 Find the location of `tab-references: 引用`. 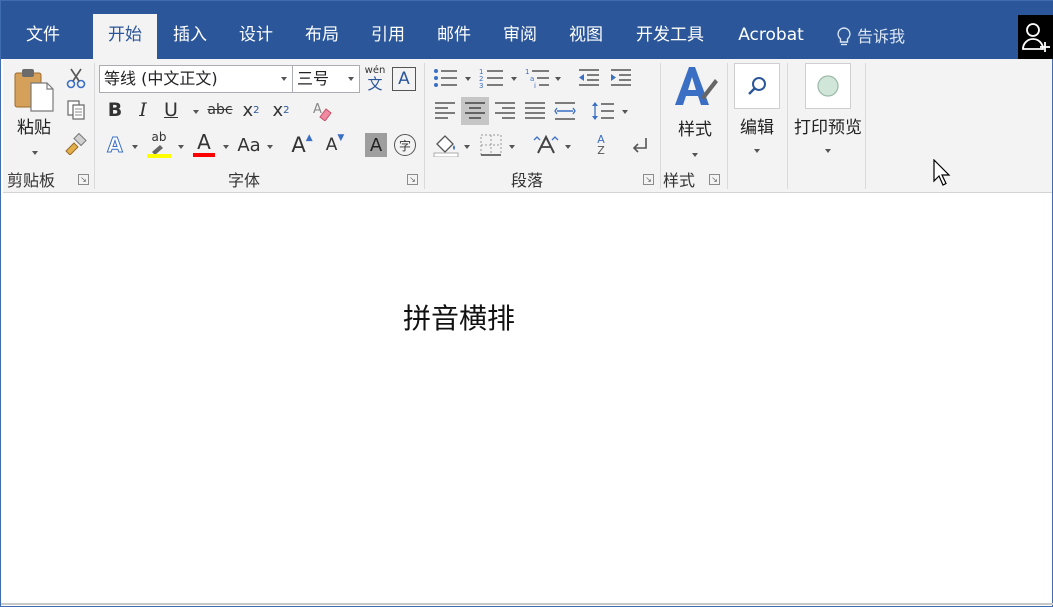

tab-references: 引用 is located at coordinates (388, 36).